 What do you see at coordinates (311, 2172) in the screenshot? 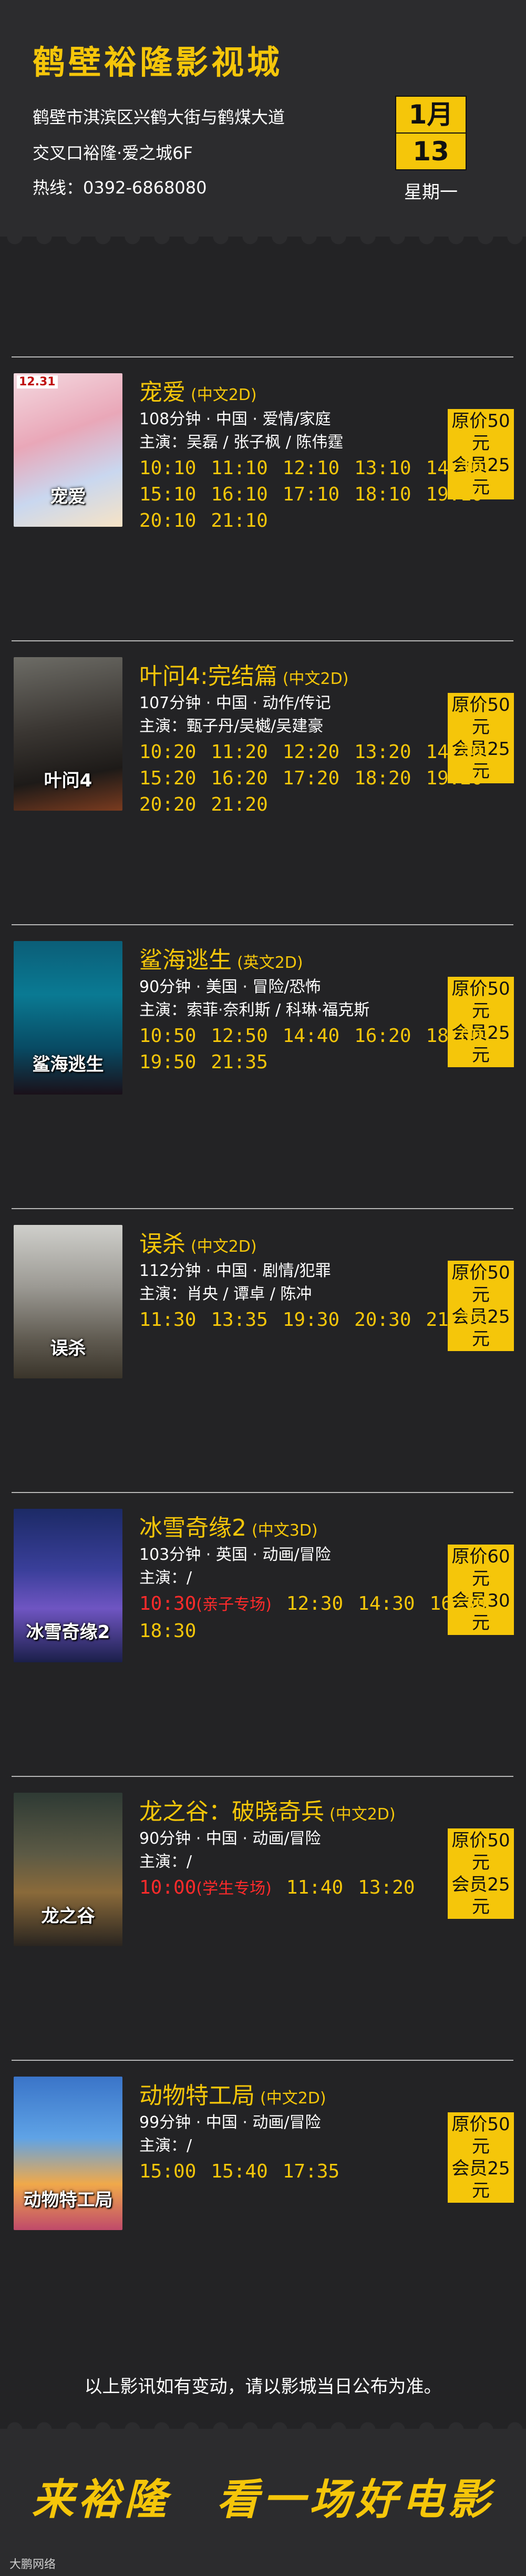
I see `showtime-slot: 17:35` at bounding box center [311, 2172].